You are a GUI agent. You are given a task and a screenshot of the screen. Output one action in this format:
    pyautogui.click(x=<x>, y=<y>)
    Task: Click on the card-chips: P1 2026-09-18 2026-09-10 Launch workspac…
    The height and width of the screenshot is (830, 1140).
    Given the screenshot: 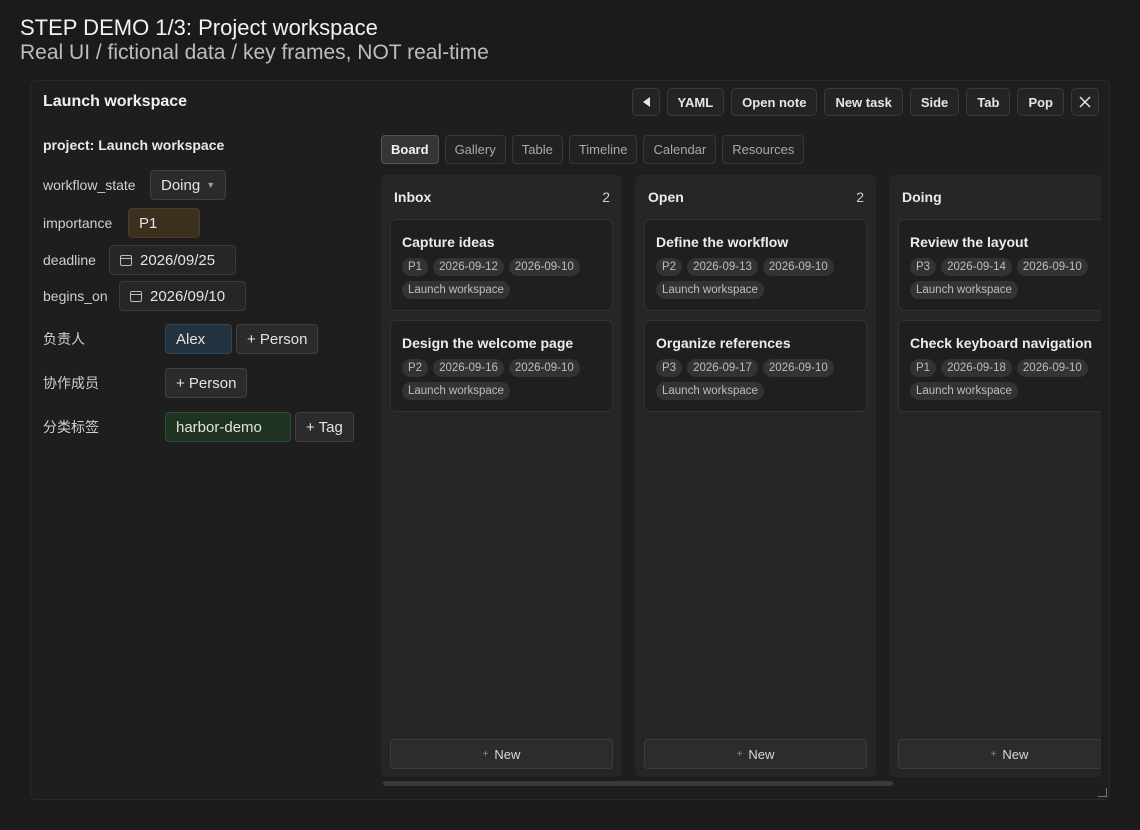 What is the action you would take?
    pyautogui.click(x=1005, y=379)
    